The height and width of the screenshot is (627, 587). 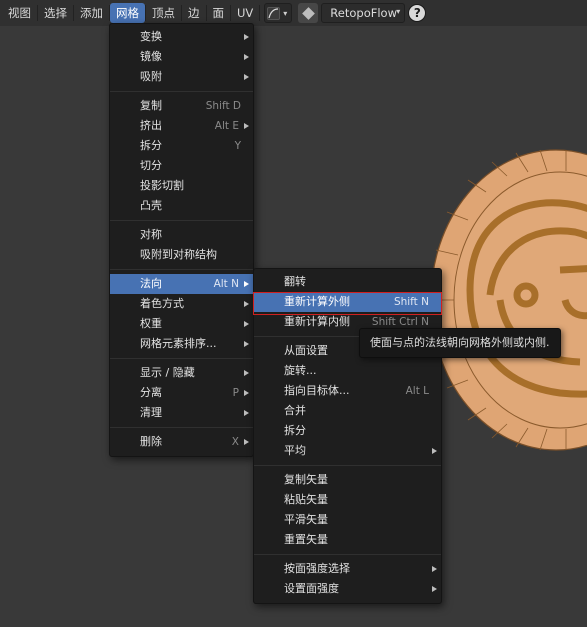 I want to click on menu-item-label: 从面设置, so click(x=306, y=350).